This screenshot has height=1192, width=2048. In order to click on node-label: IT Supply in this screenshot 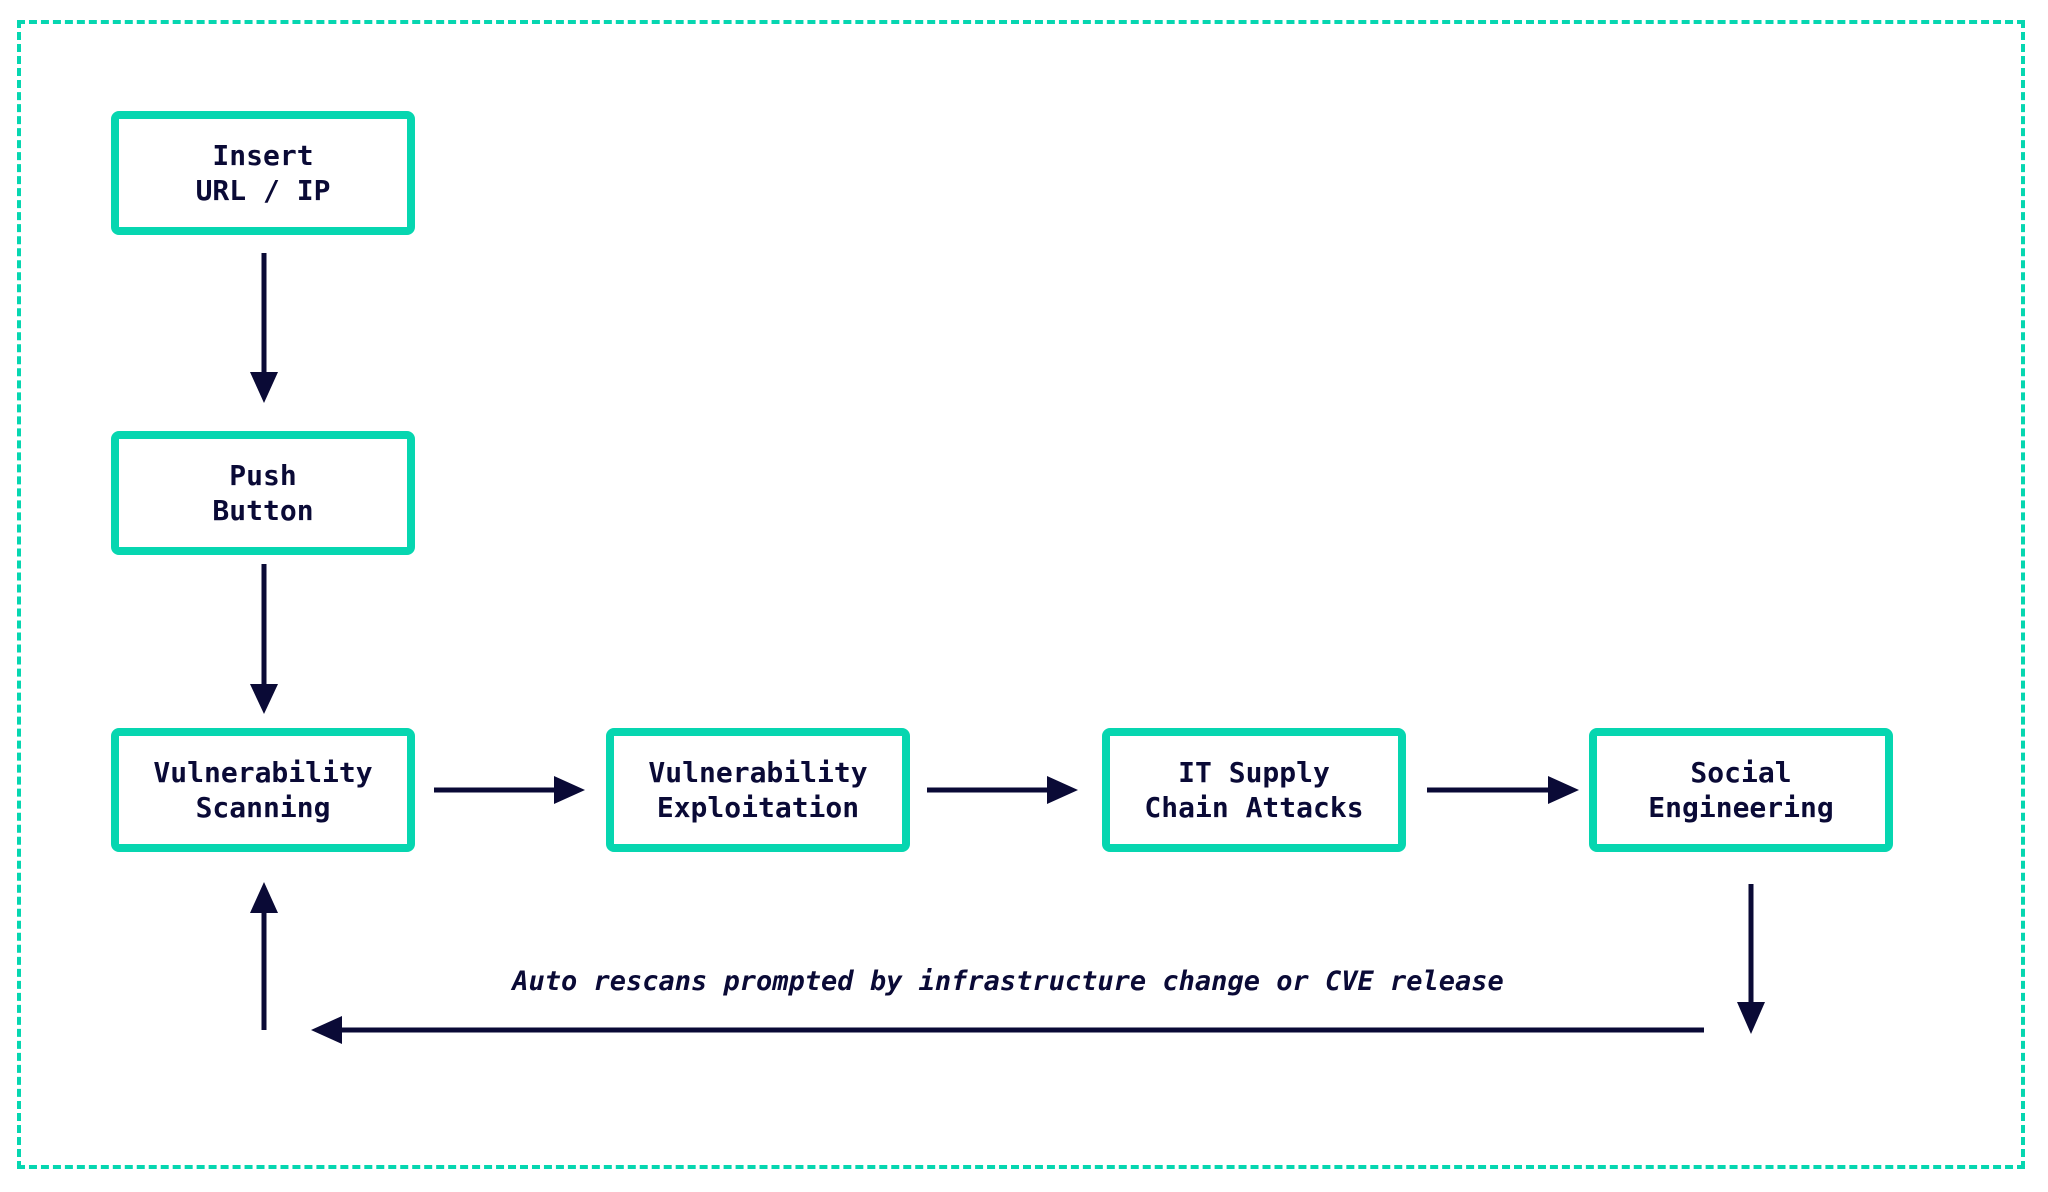, I will do `click(1254, 772)`.